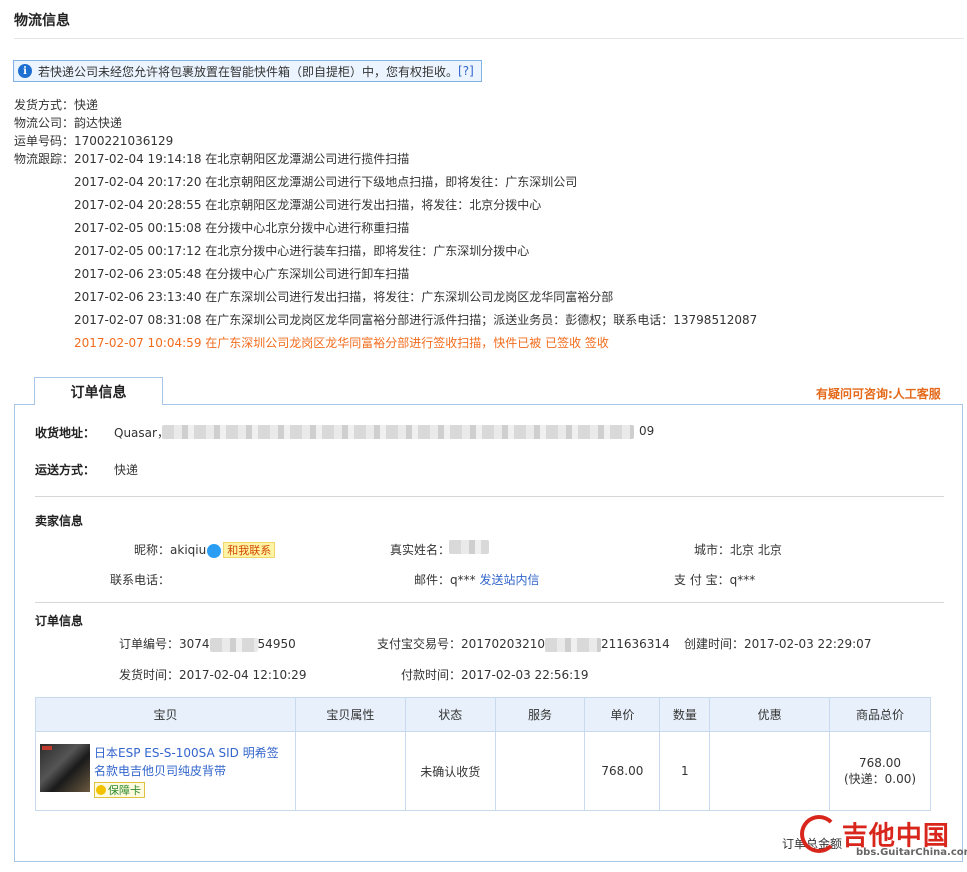 The height and width of the screenshot is (872, 967). Describe the element at coordinates (819, 834) in the screenshot. I see `guitar-logo-icon` at that location.